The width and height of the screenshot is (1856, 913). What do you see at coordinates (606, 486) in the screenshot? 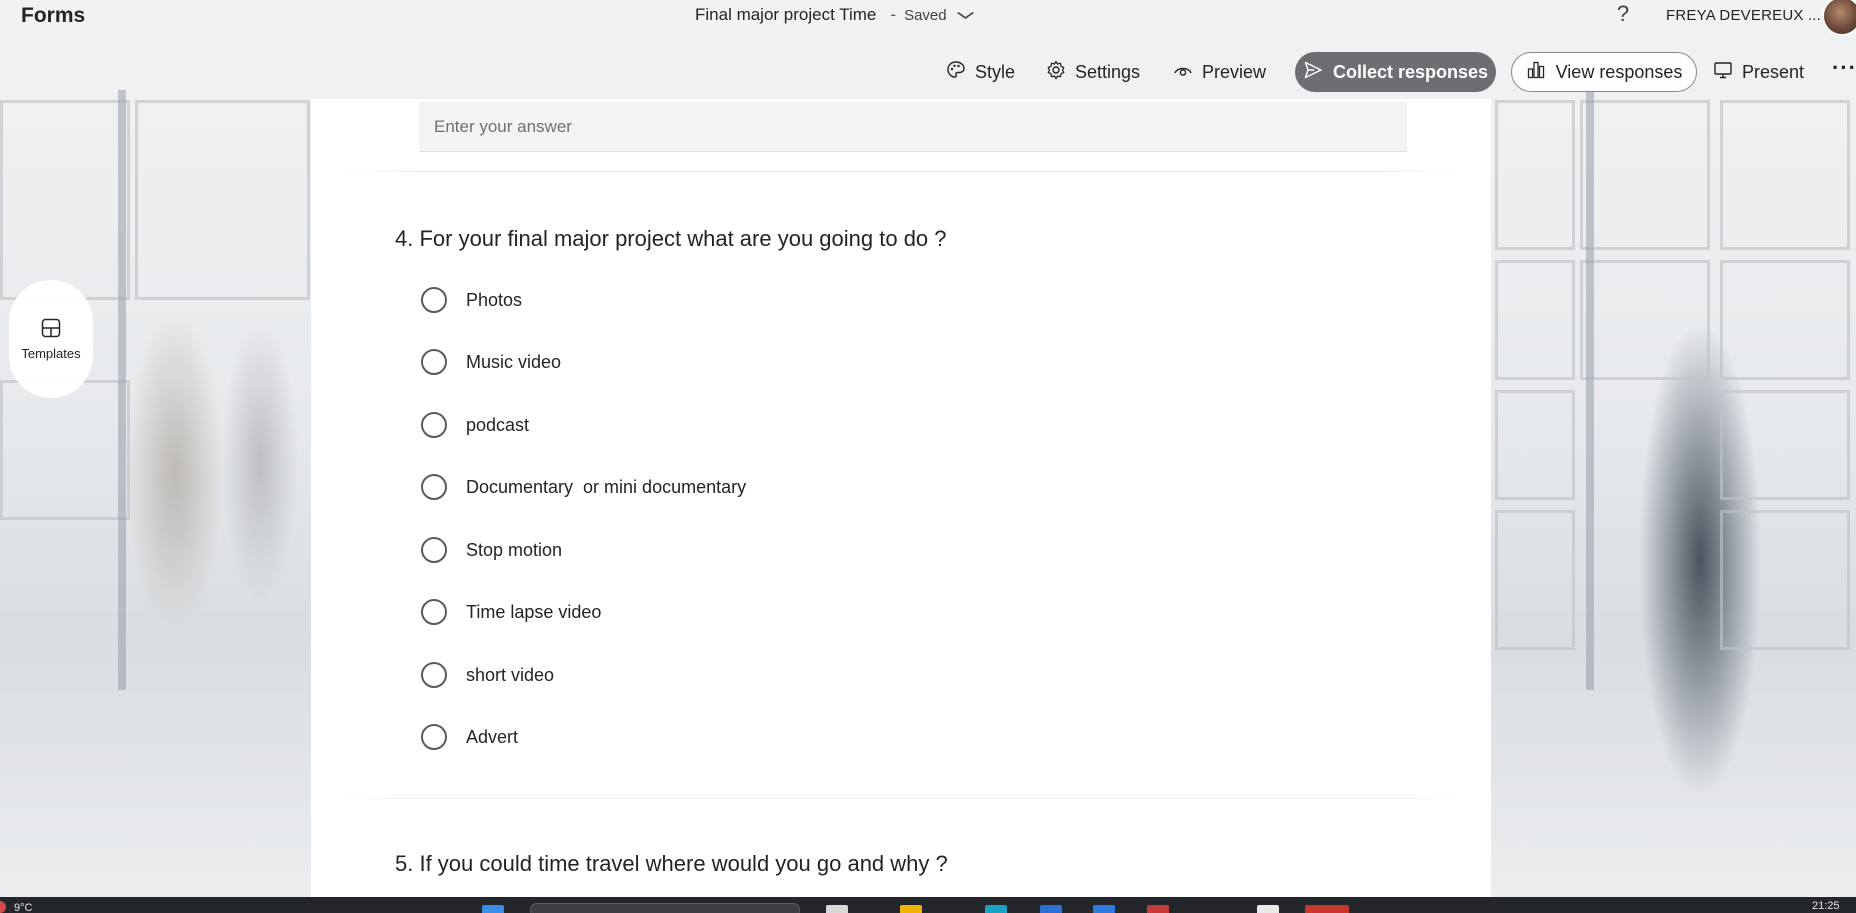
I see `choice-label: Documentary or mini documentary` at bounding box center [606, 486].